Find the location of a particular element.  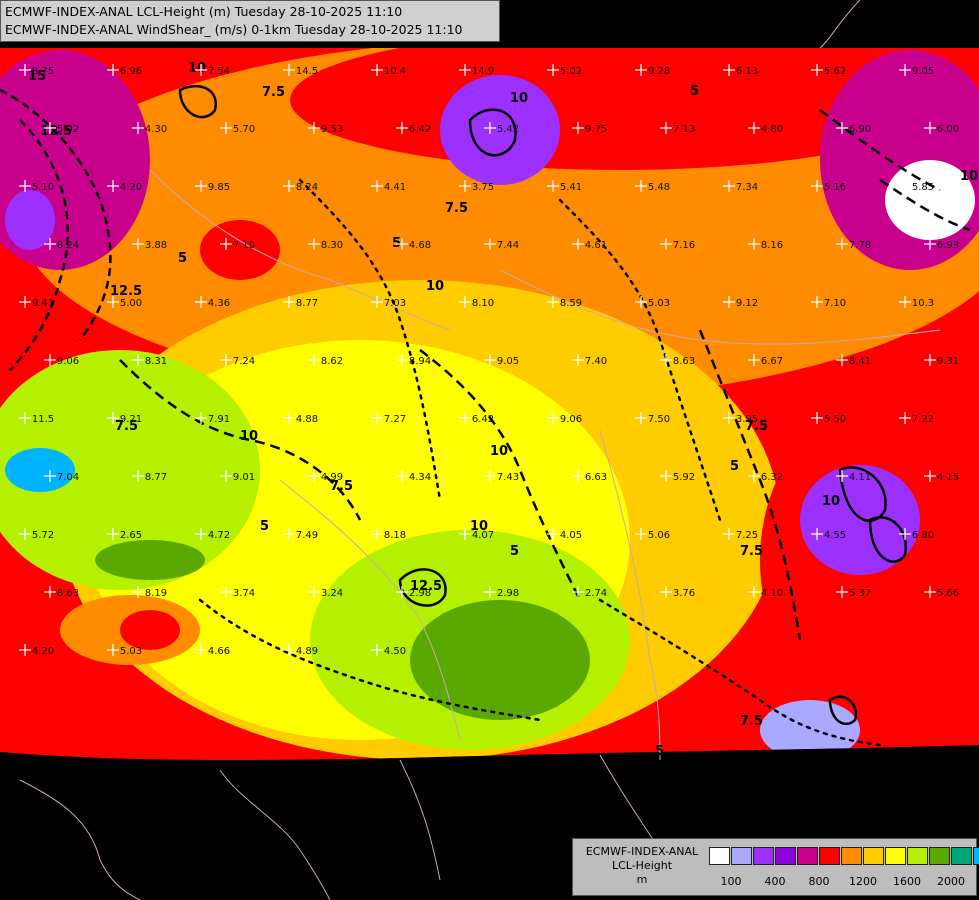

station-value: 7.03 is located at coordinates (395, 303).